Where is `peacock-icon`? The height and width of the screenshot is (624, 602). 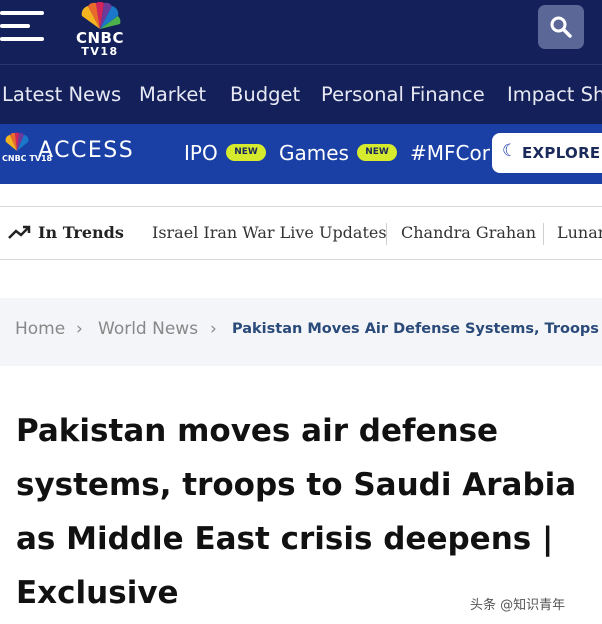
peacock-icon is located at coordinates (101, 15).